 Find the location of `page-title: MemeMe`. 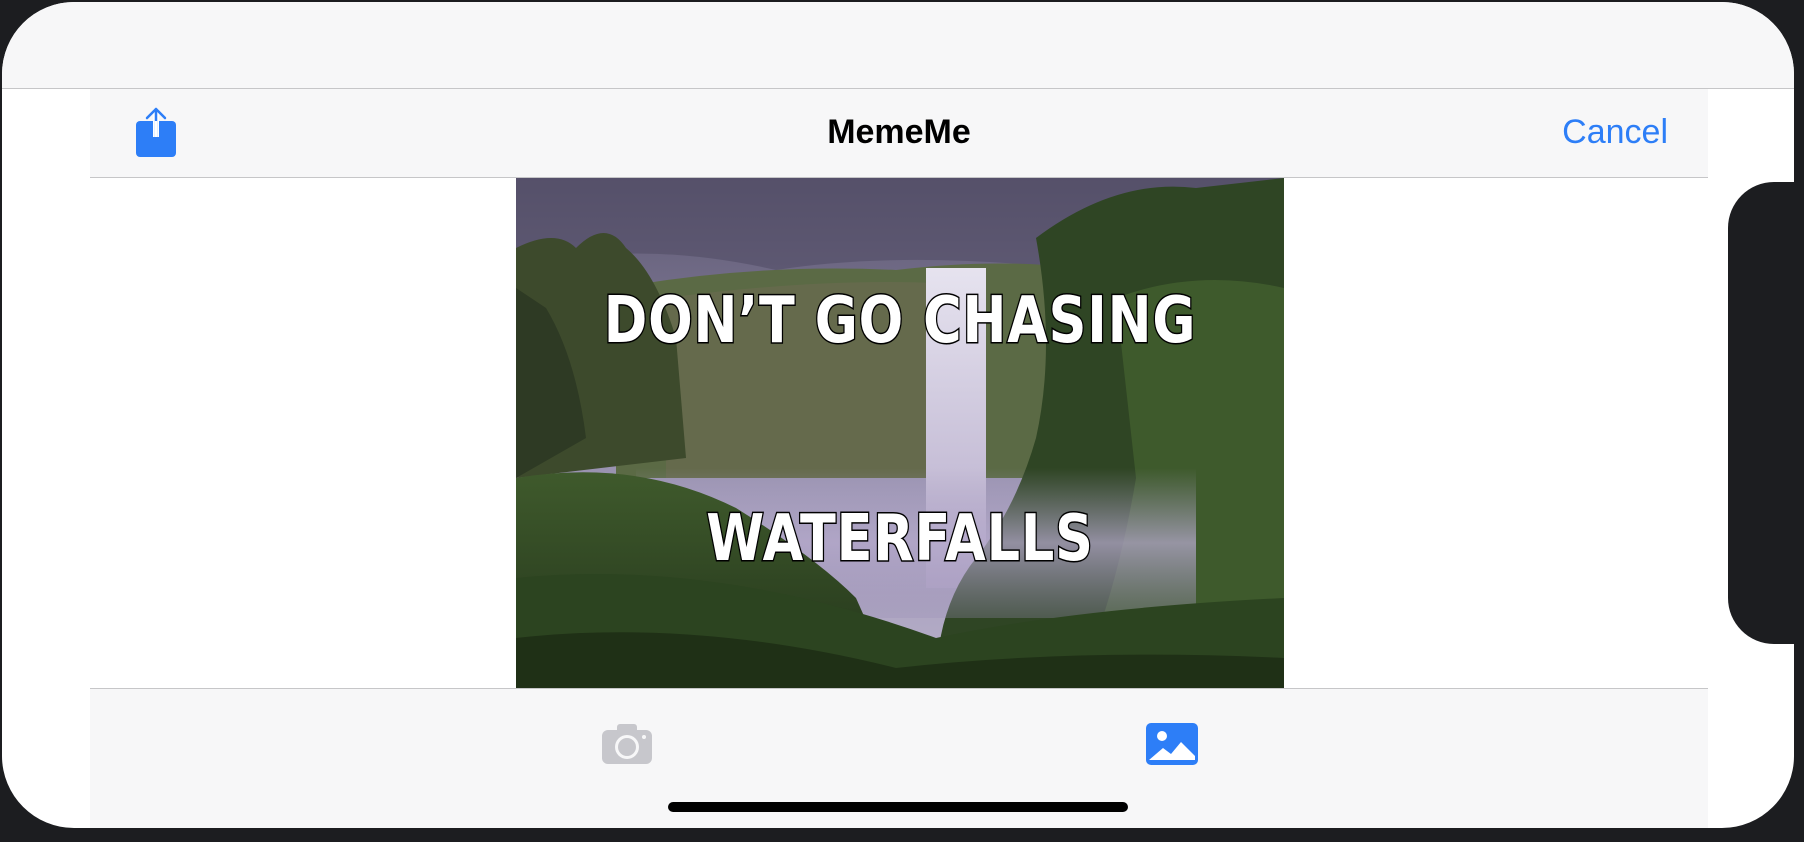

page-title: MemeMe is located at coordinates (899, 132).